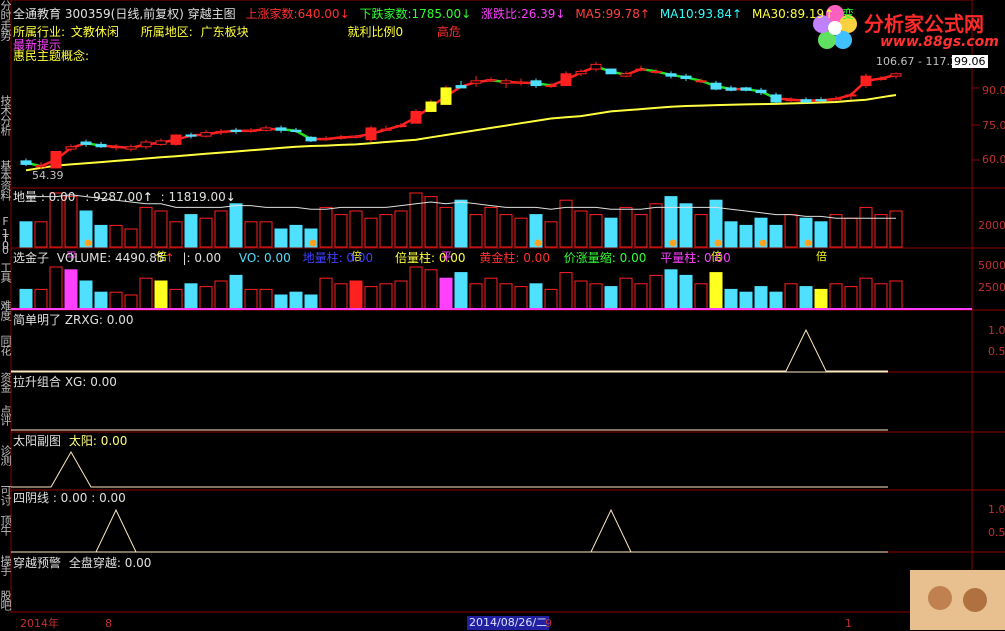 Image resolution: width=1005 pixels, height=631 pixels. I want to click on gold-tick: 2500, so click(991, 287).